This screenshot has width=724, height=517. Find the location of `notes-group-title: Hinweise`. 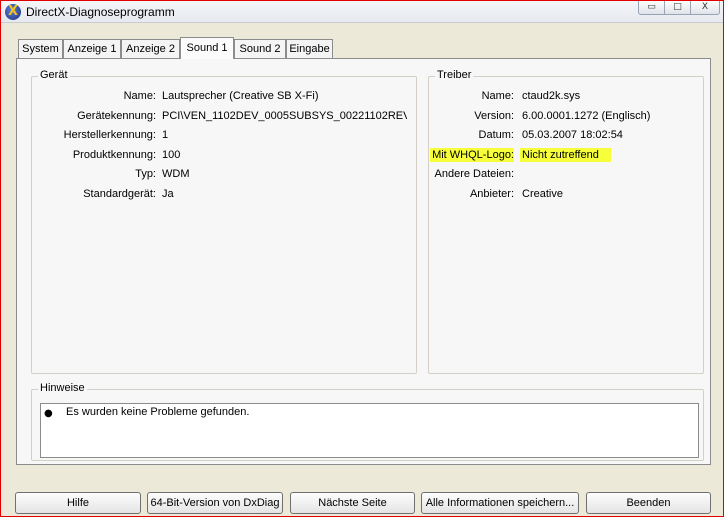

notes-group-title: Hinweise is located at coordinates (62, 388).